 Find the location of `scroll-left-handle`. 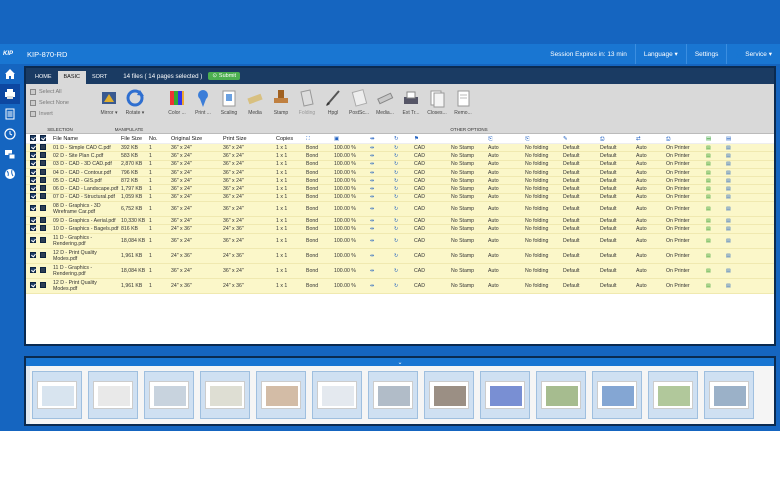

scroll-left-handle is located at coordinates (28, 395).